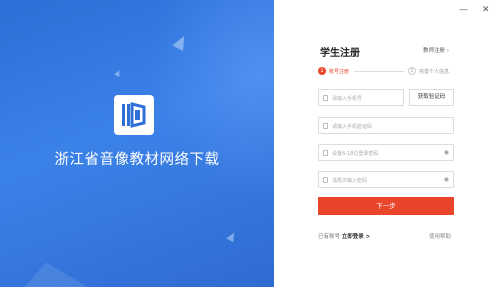  Describe the element at coordinates (412, 71) in the screenshot. I see `step-2-dot: 2` at that location.